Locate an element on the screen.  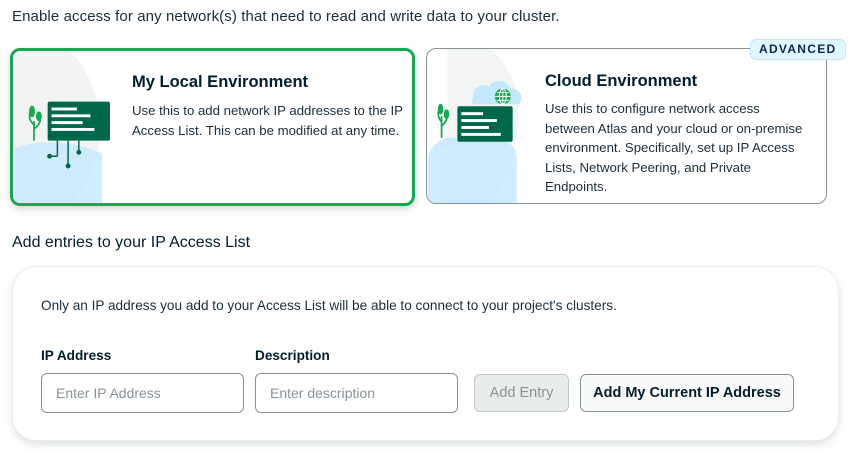
ip-address-label: IP Address is located at coordinates (76, 355).